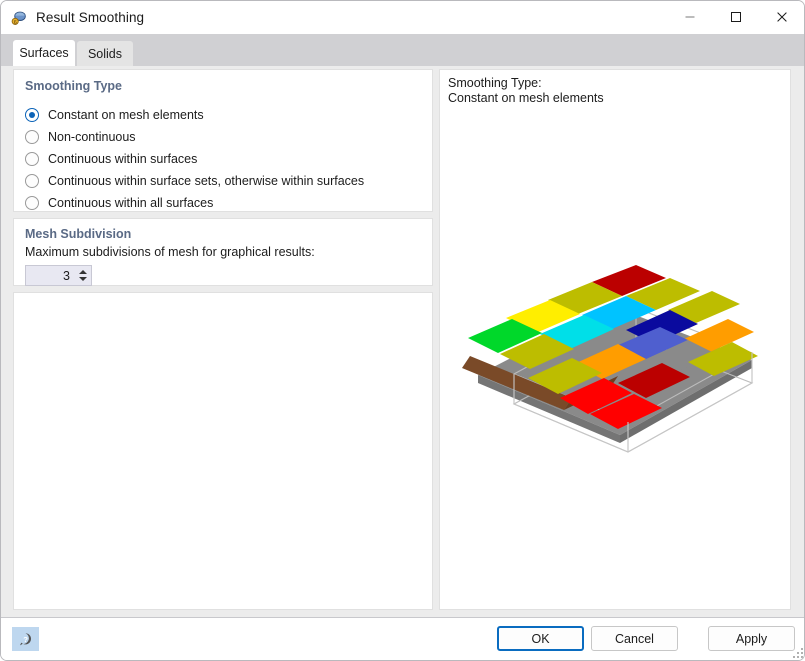 Image resolution: width=805 pixels, height=661 pixels. Describe the element at coordinates (83, 275) in the screenshot. I see `stepper-arrows` at that location.